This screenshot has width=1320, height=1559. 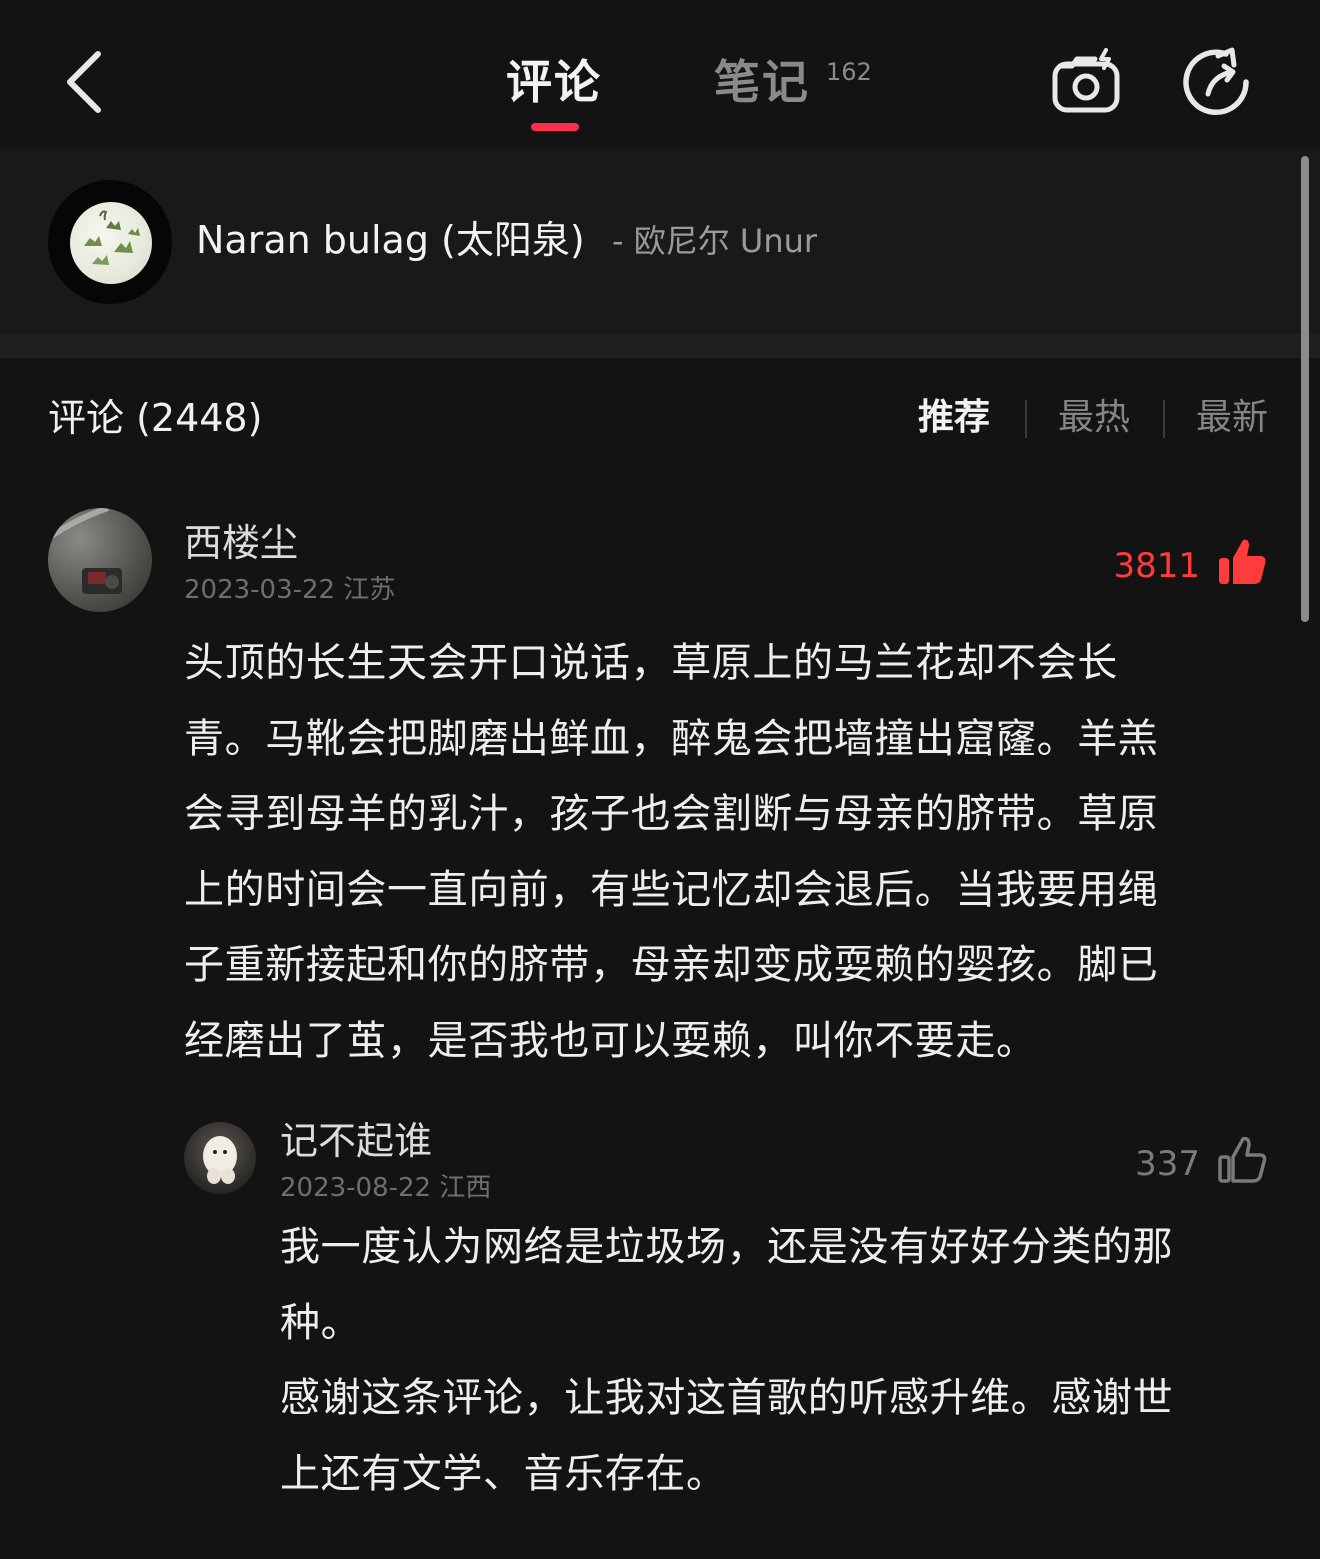 I want to click on reply-line: 感谢这条评论，让我对这首歌的听感升维。感谢世, so click(x=727, y=1398).